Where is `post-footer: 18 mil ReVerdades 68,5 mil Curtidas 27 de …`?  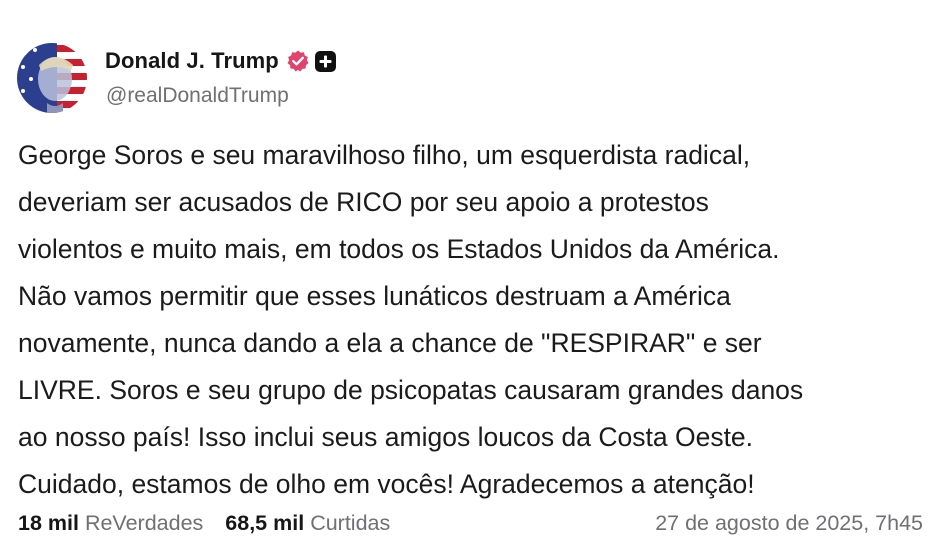 post-footer: 18 mil ReVerdades 68,5 mil Curtidas 27 de … is located at coordinates (470, 523).